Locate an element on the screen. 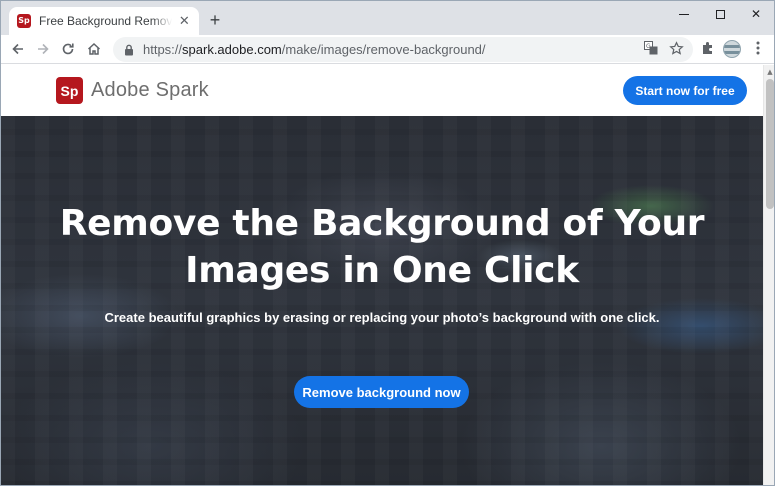 The width and height of the screenshot is (775, 486). tab-close-icon: ✕ is located at coordinates (184, 21).